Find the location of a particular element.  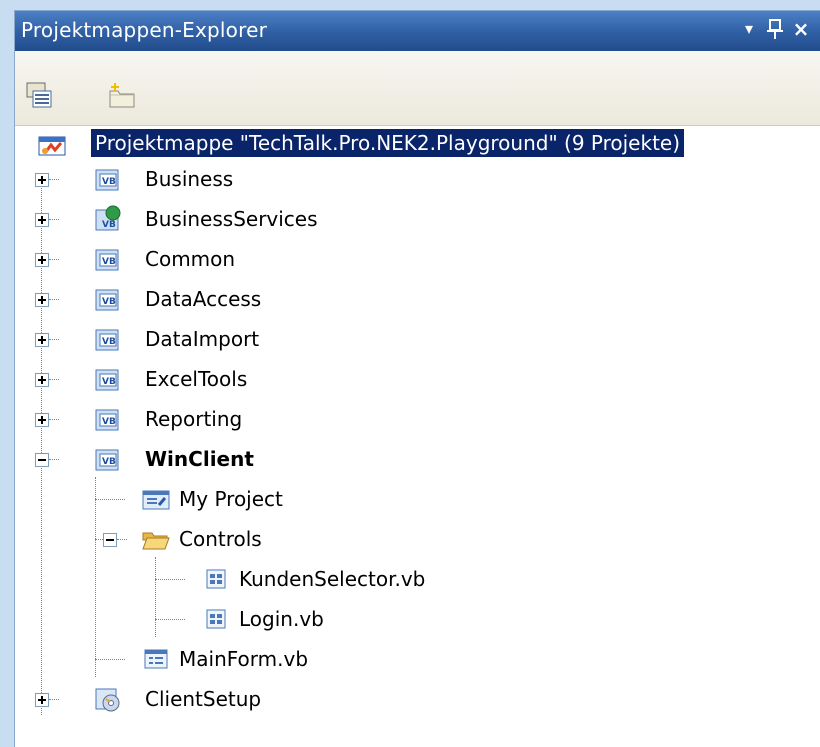

new-folder-button is located at coordinates (121, 95).